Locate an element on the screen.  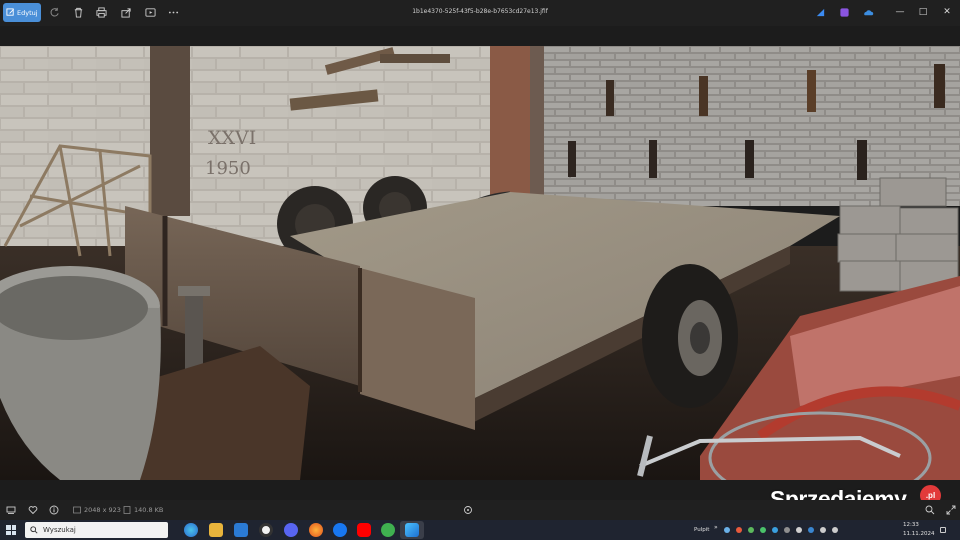
share-icon is located at coordinates (126, 12).